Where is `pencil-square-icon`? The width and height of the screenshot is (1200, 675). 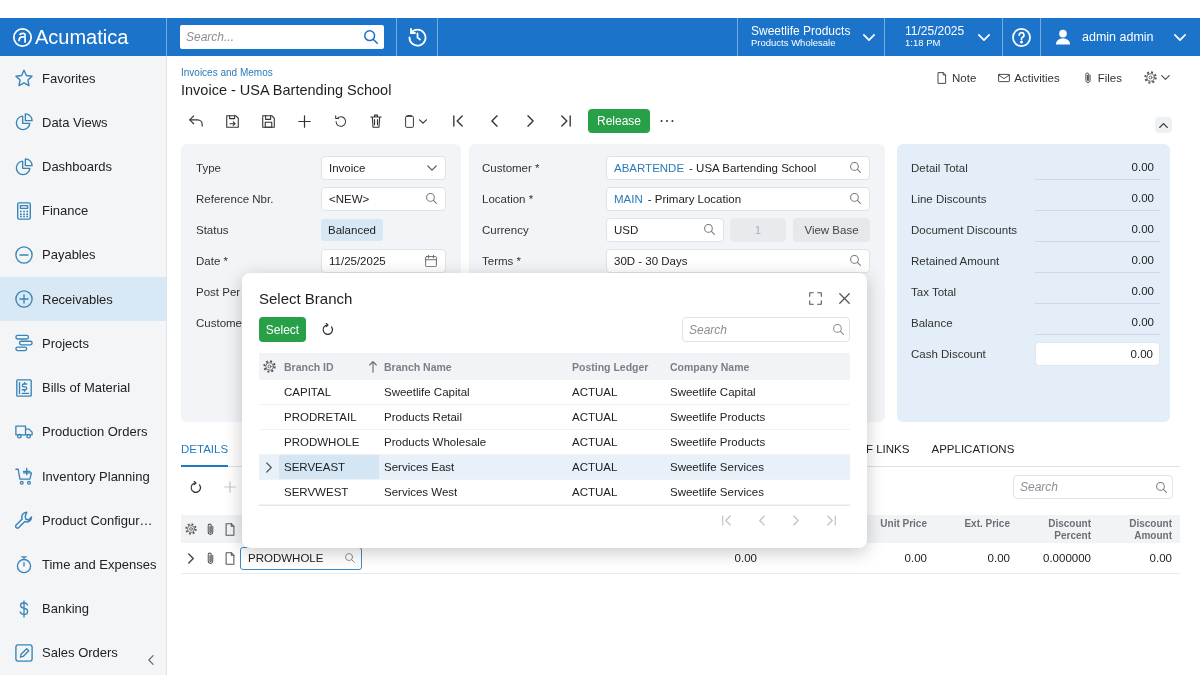 pencil-square-icon is located at coordinates (24, 652).